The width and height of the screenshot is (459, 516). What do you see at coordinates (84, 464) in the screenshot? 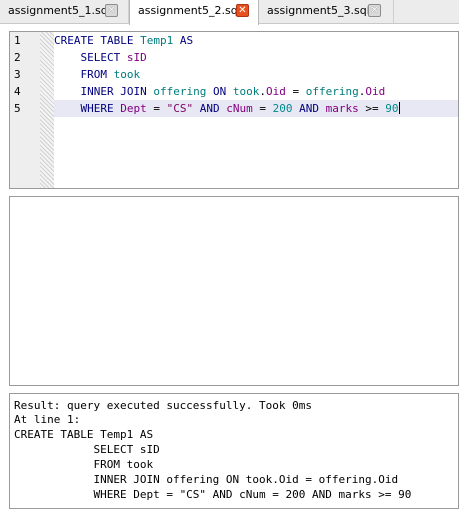
I see `log-line: FROM took` at bounding box center [84, 464].